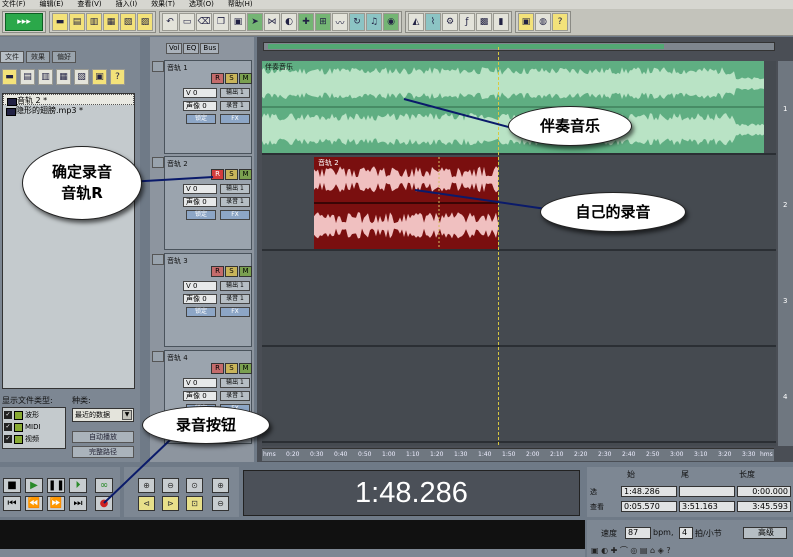  Describe the element at coordinates (94, 22) in the screenshot. I see `save-as-icon: ▥` at that location.